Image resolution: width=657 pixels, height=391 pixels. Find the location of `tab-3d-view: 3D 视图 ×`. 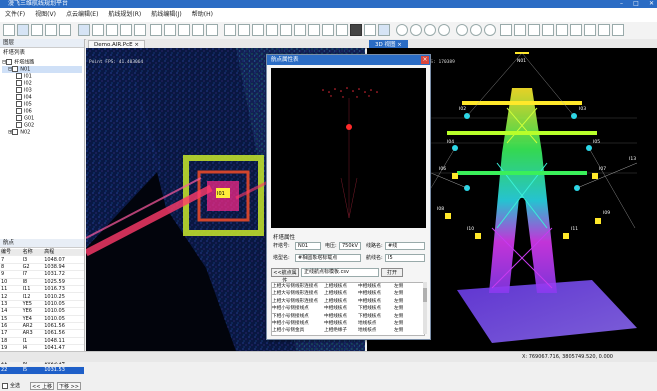

tab-3d-view: 3D 视图 × is located at coordinates (388, 44).